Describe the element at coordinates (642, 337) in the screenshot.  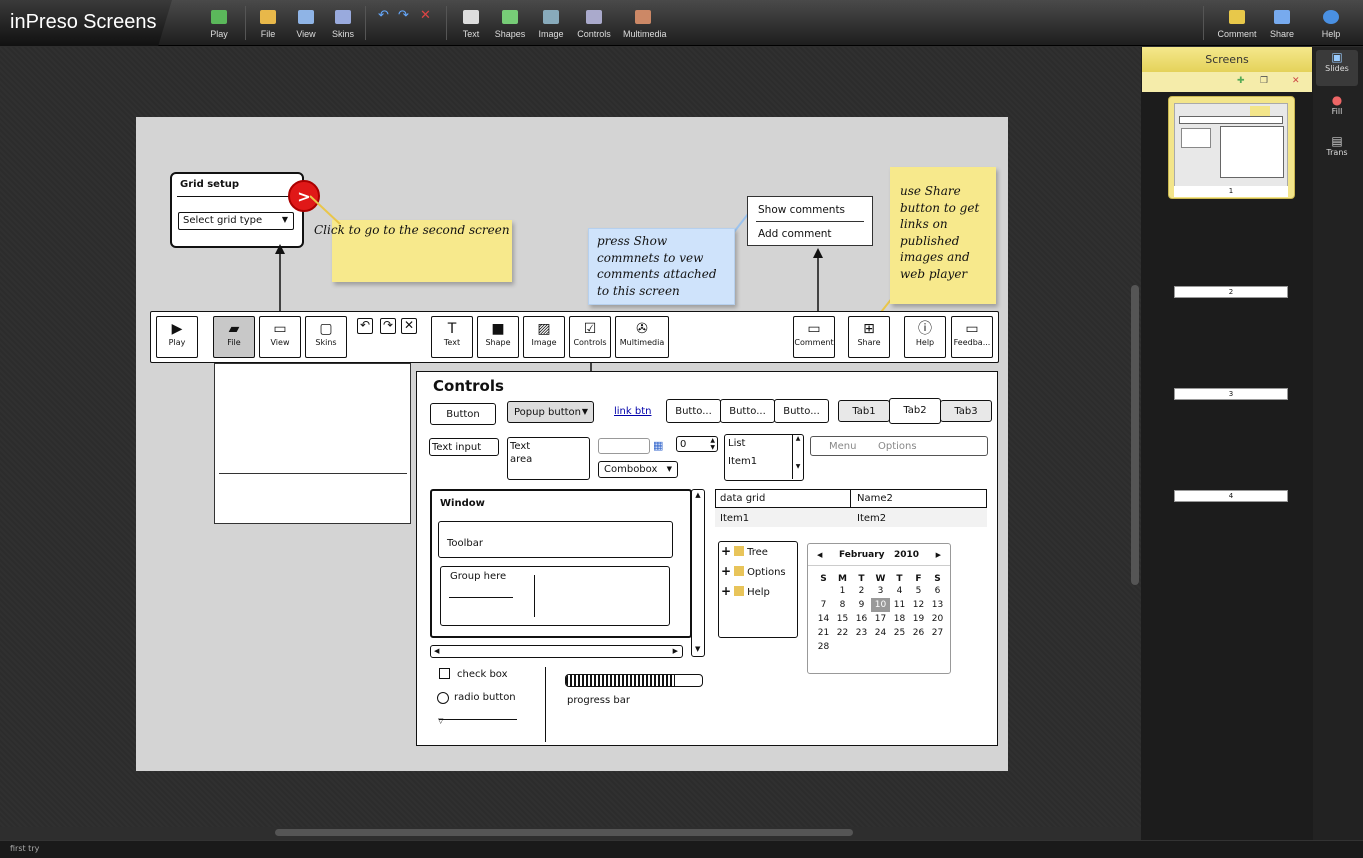
I see `mock-multimedia-button: ✇ Multimedia` at that location.